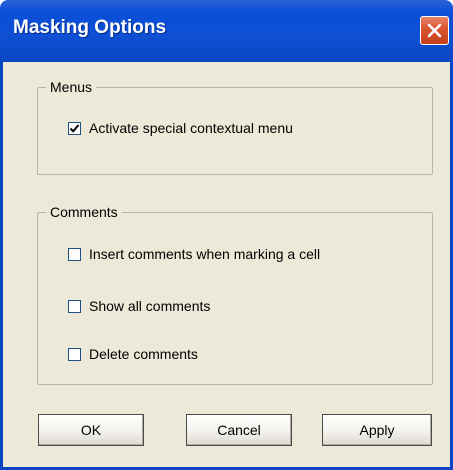  Describe the element at coordinates (239, 430) in the screenshot. I see `cancel-button: Cancel` at that location.